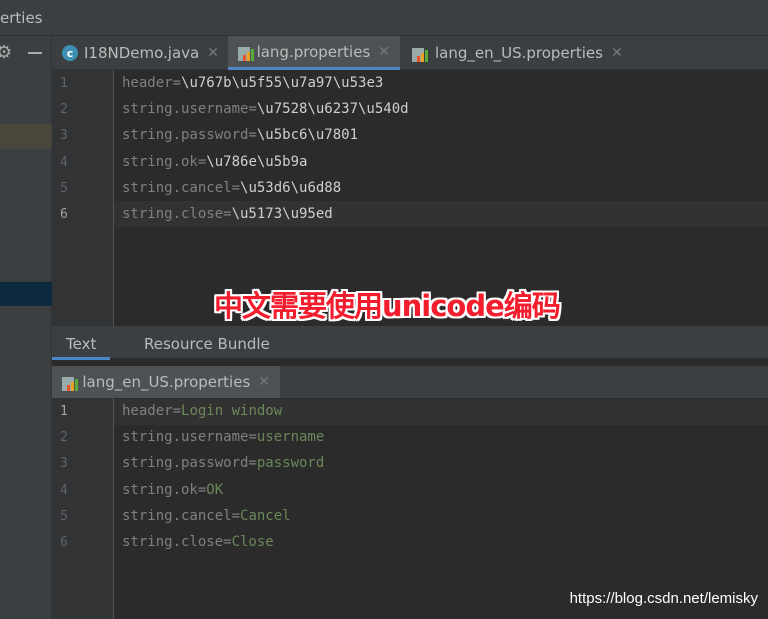 The image size is (768, 619). I want to click on watermark: https://blog.csdn.net/lemisky, so click(663, 598).